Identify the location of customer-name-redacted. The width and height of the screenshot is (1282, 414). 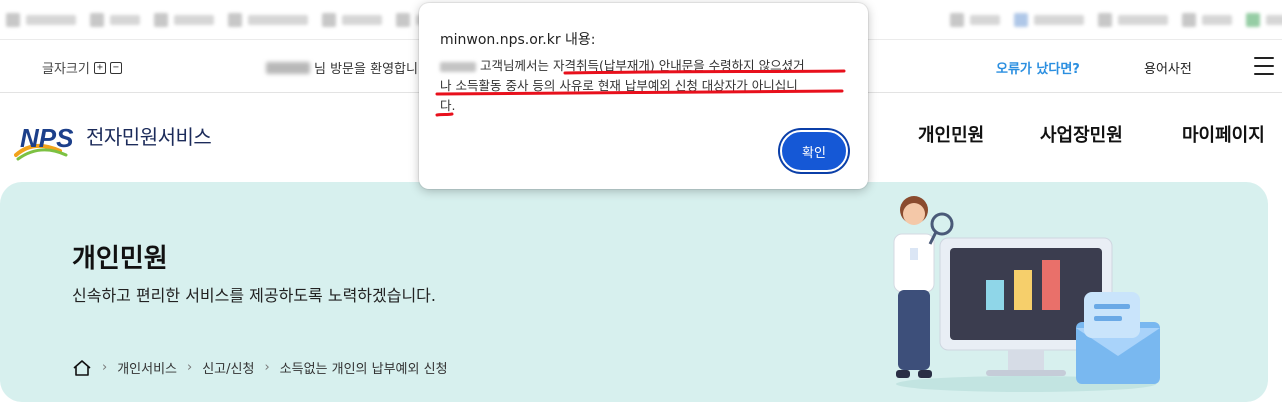
(458, 66).